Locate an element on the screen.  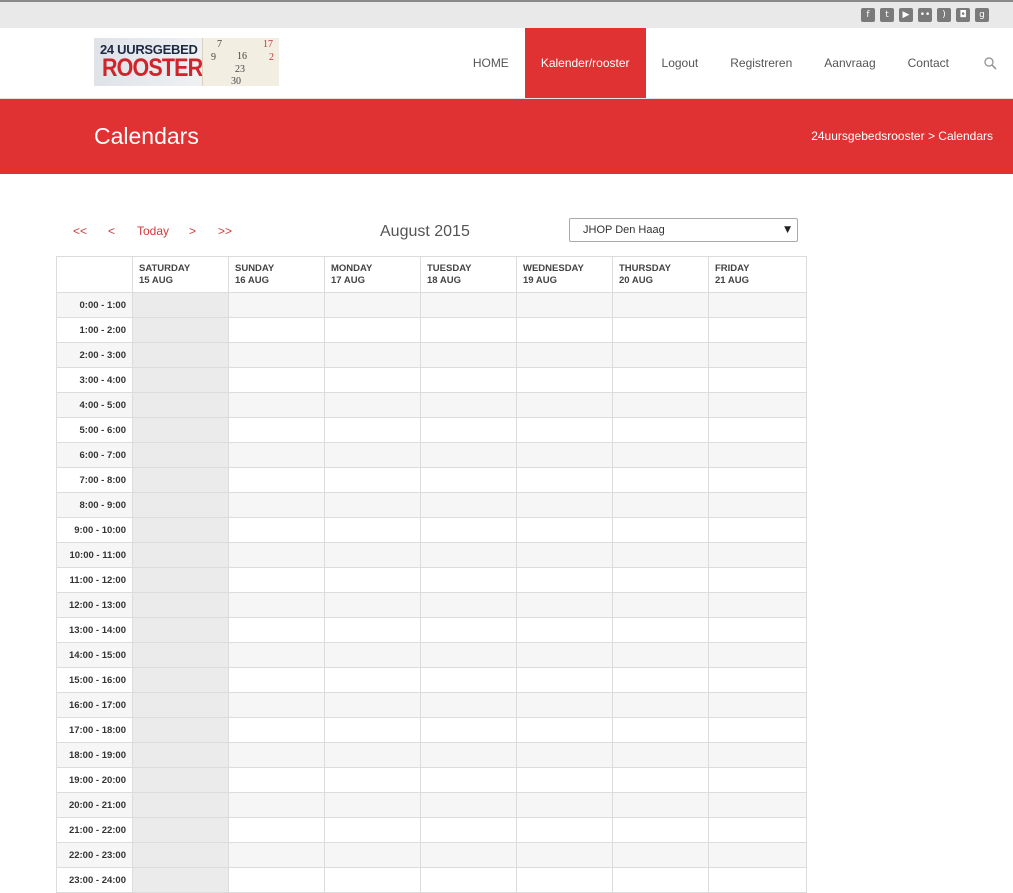
flickr-icon: •• is located at coordinates (925, 15).